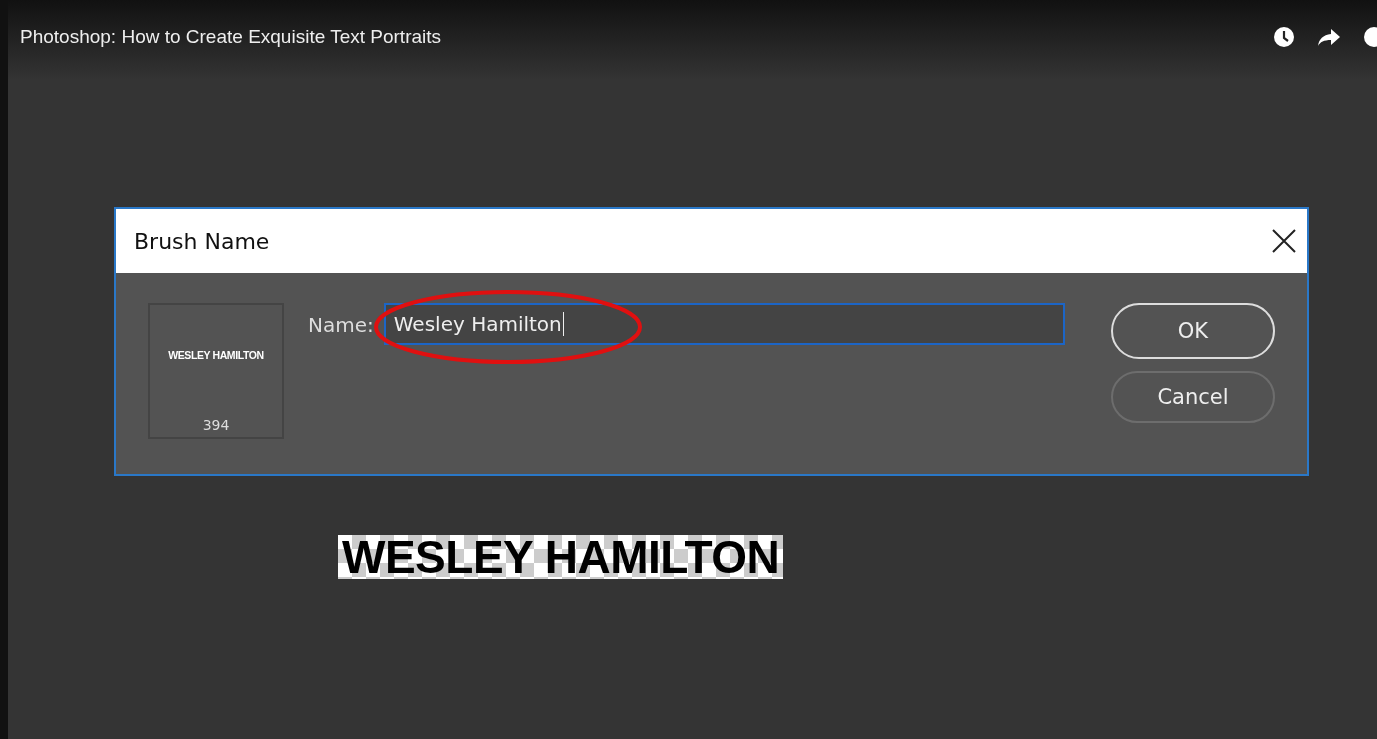  I want to click on ok-button: OK, so click(1193, 331).